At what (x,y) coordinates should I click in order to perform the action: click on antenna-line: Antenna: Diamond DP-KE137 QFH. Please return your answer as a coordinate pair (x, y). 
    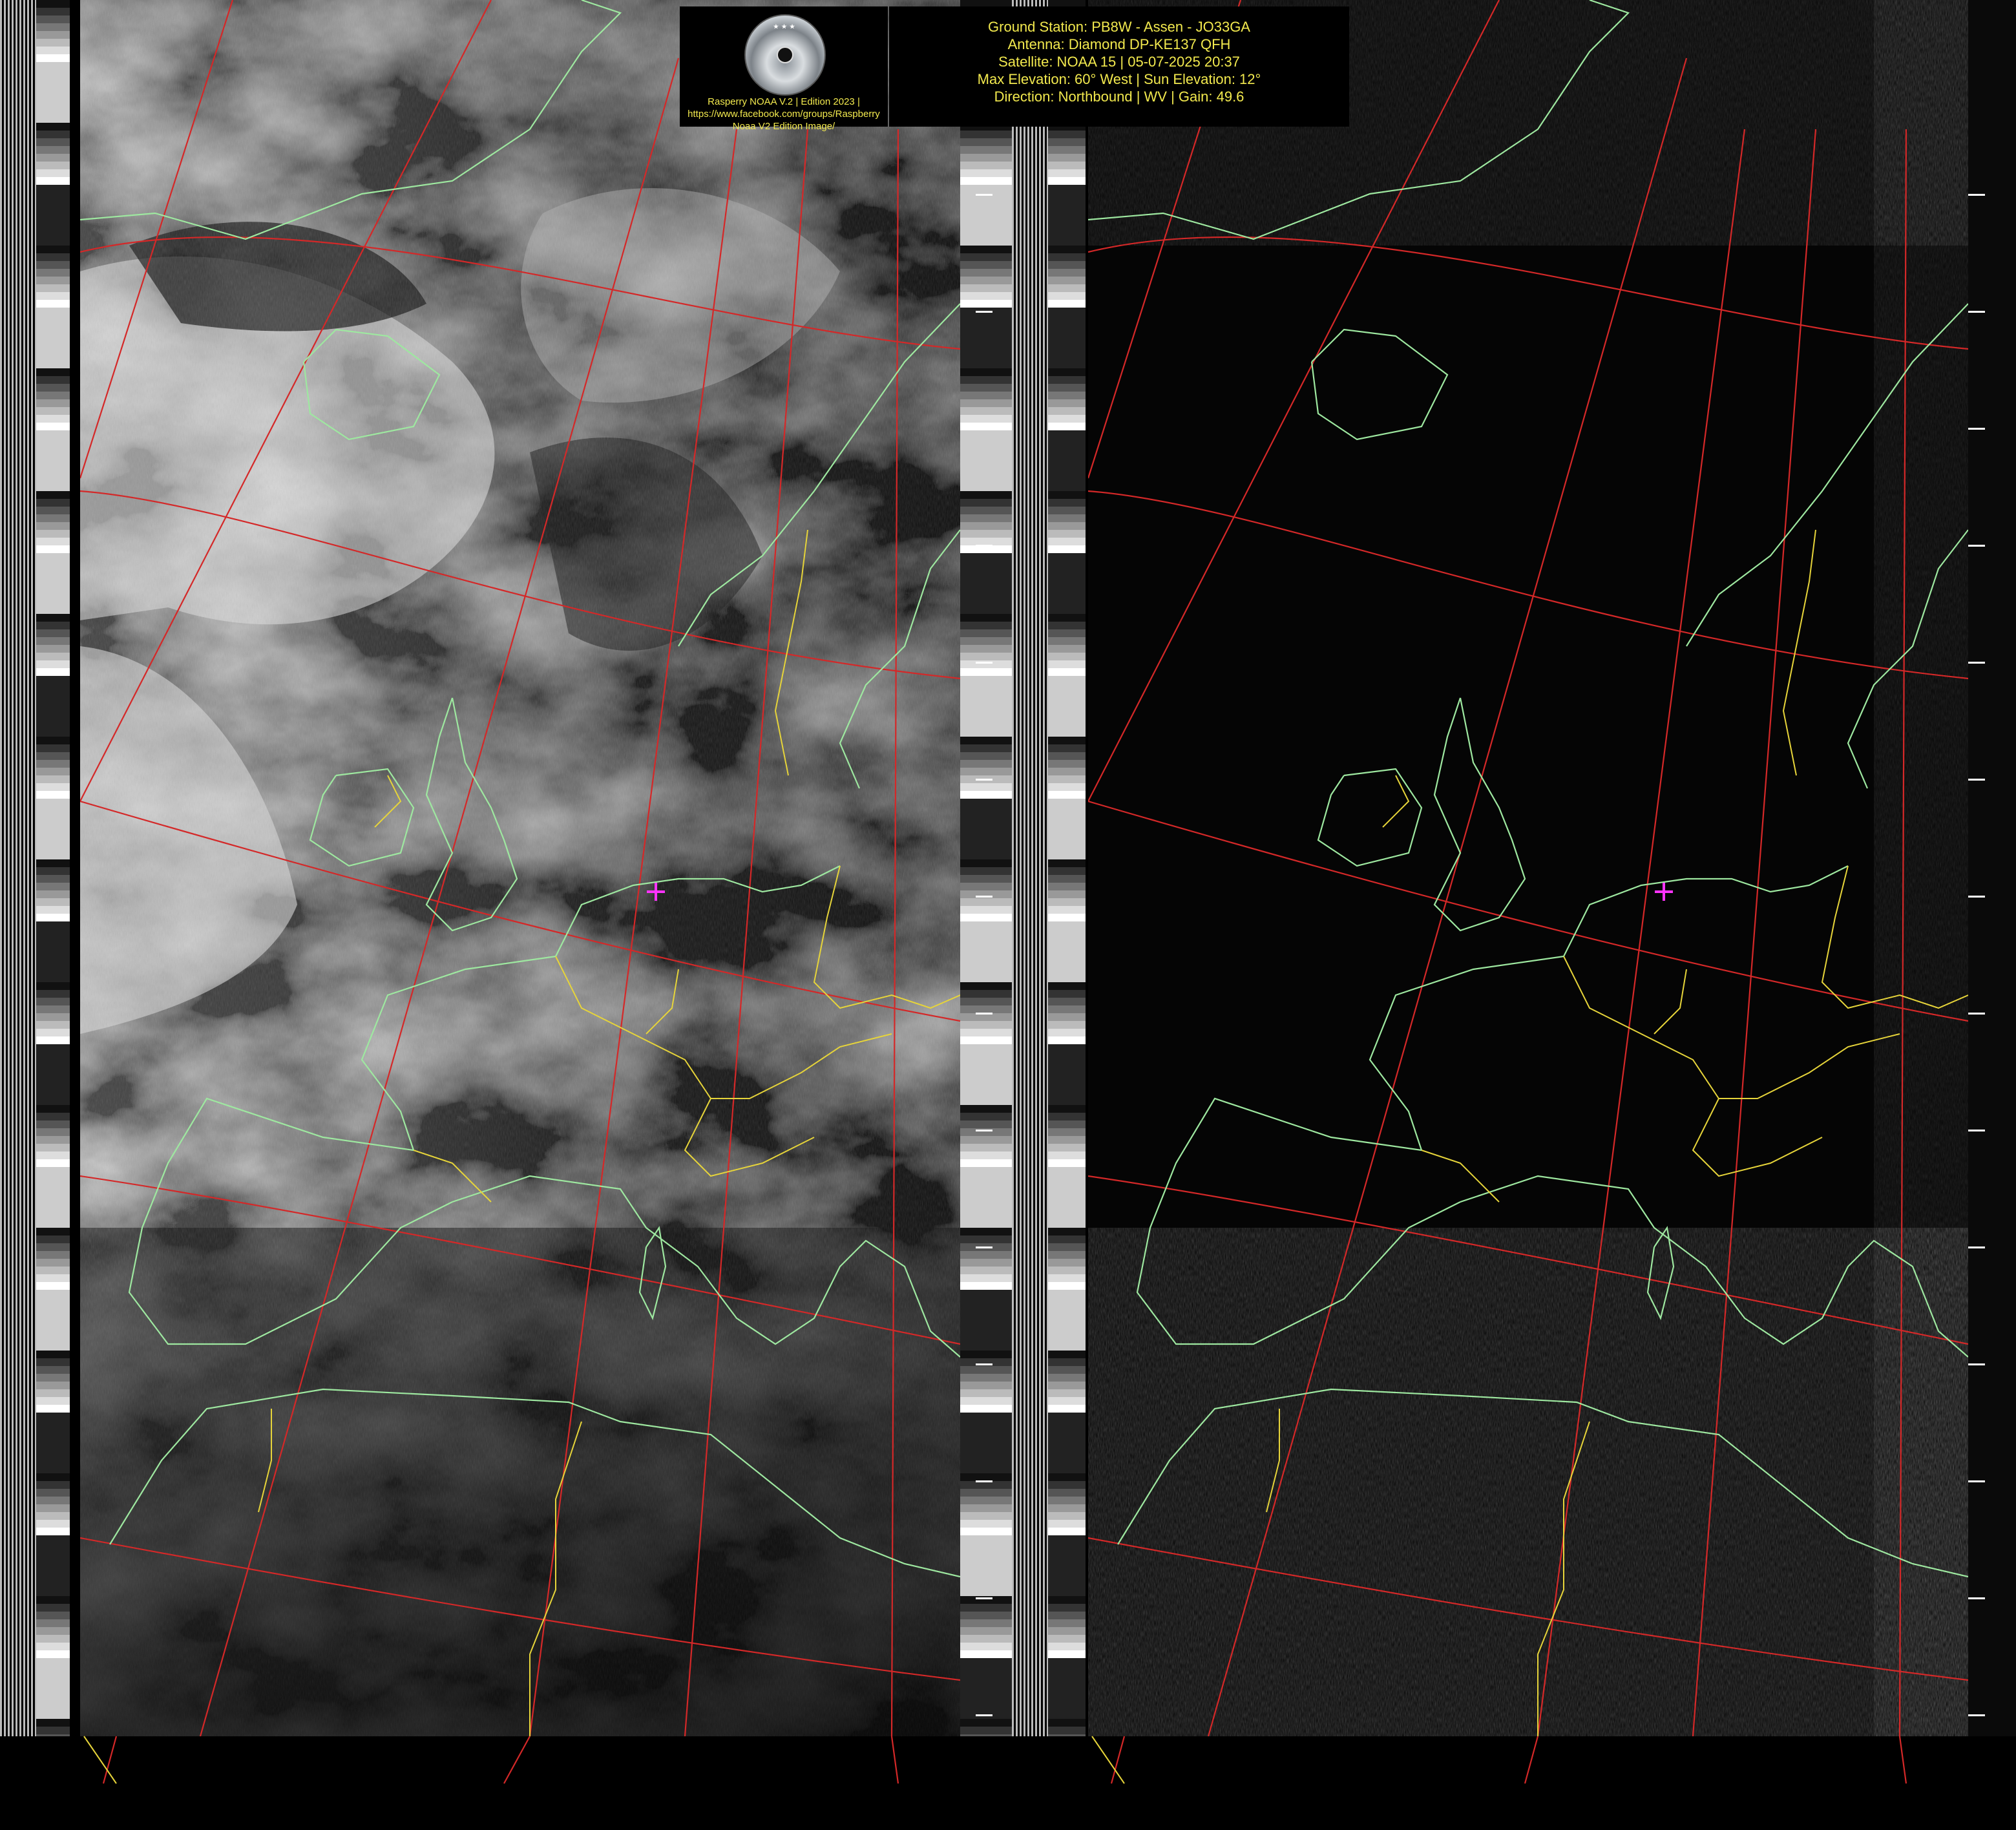
    Looking at the image, I should click on (1119, 44).